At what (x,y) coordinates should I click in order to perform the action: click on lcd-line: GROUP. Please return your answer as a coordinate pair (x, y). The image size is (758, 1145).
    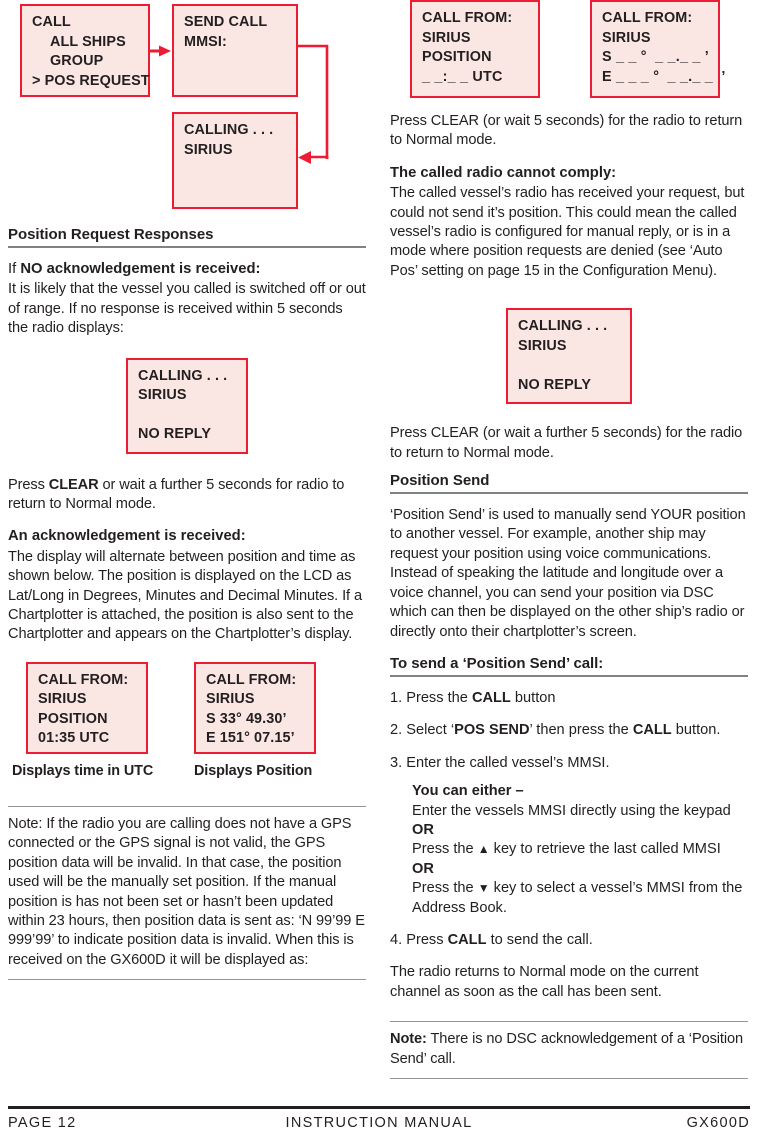
    Looking at the image, I should click on (77, 61).